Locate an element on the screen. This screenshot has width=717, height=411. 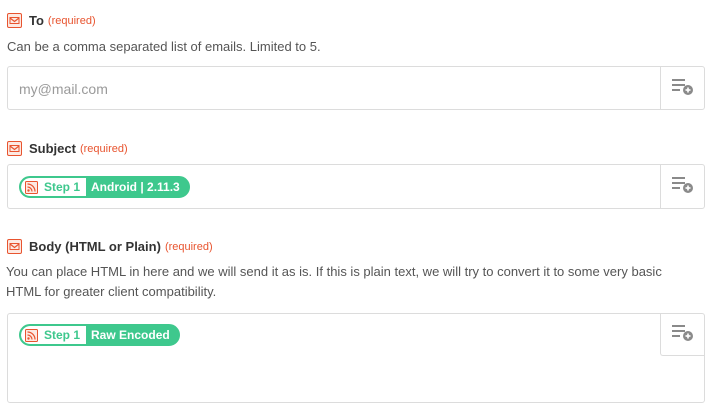
subject-pill-value: Android | 2.11.3 is located at coordinates (135, 187).